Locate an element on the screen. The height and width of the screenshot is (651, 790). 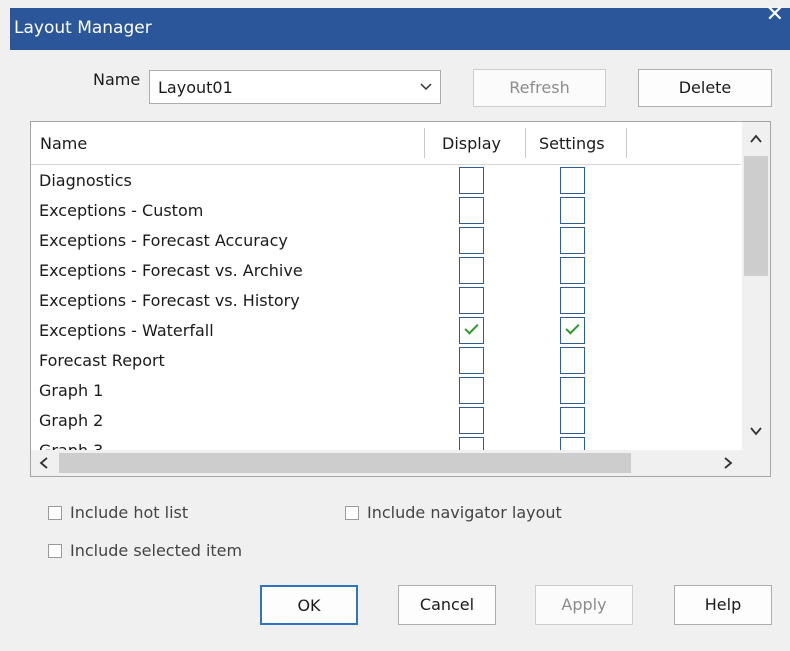
scrollbar-corner is located at coordinates (756, 463).